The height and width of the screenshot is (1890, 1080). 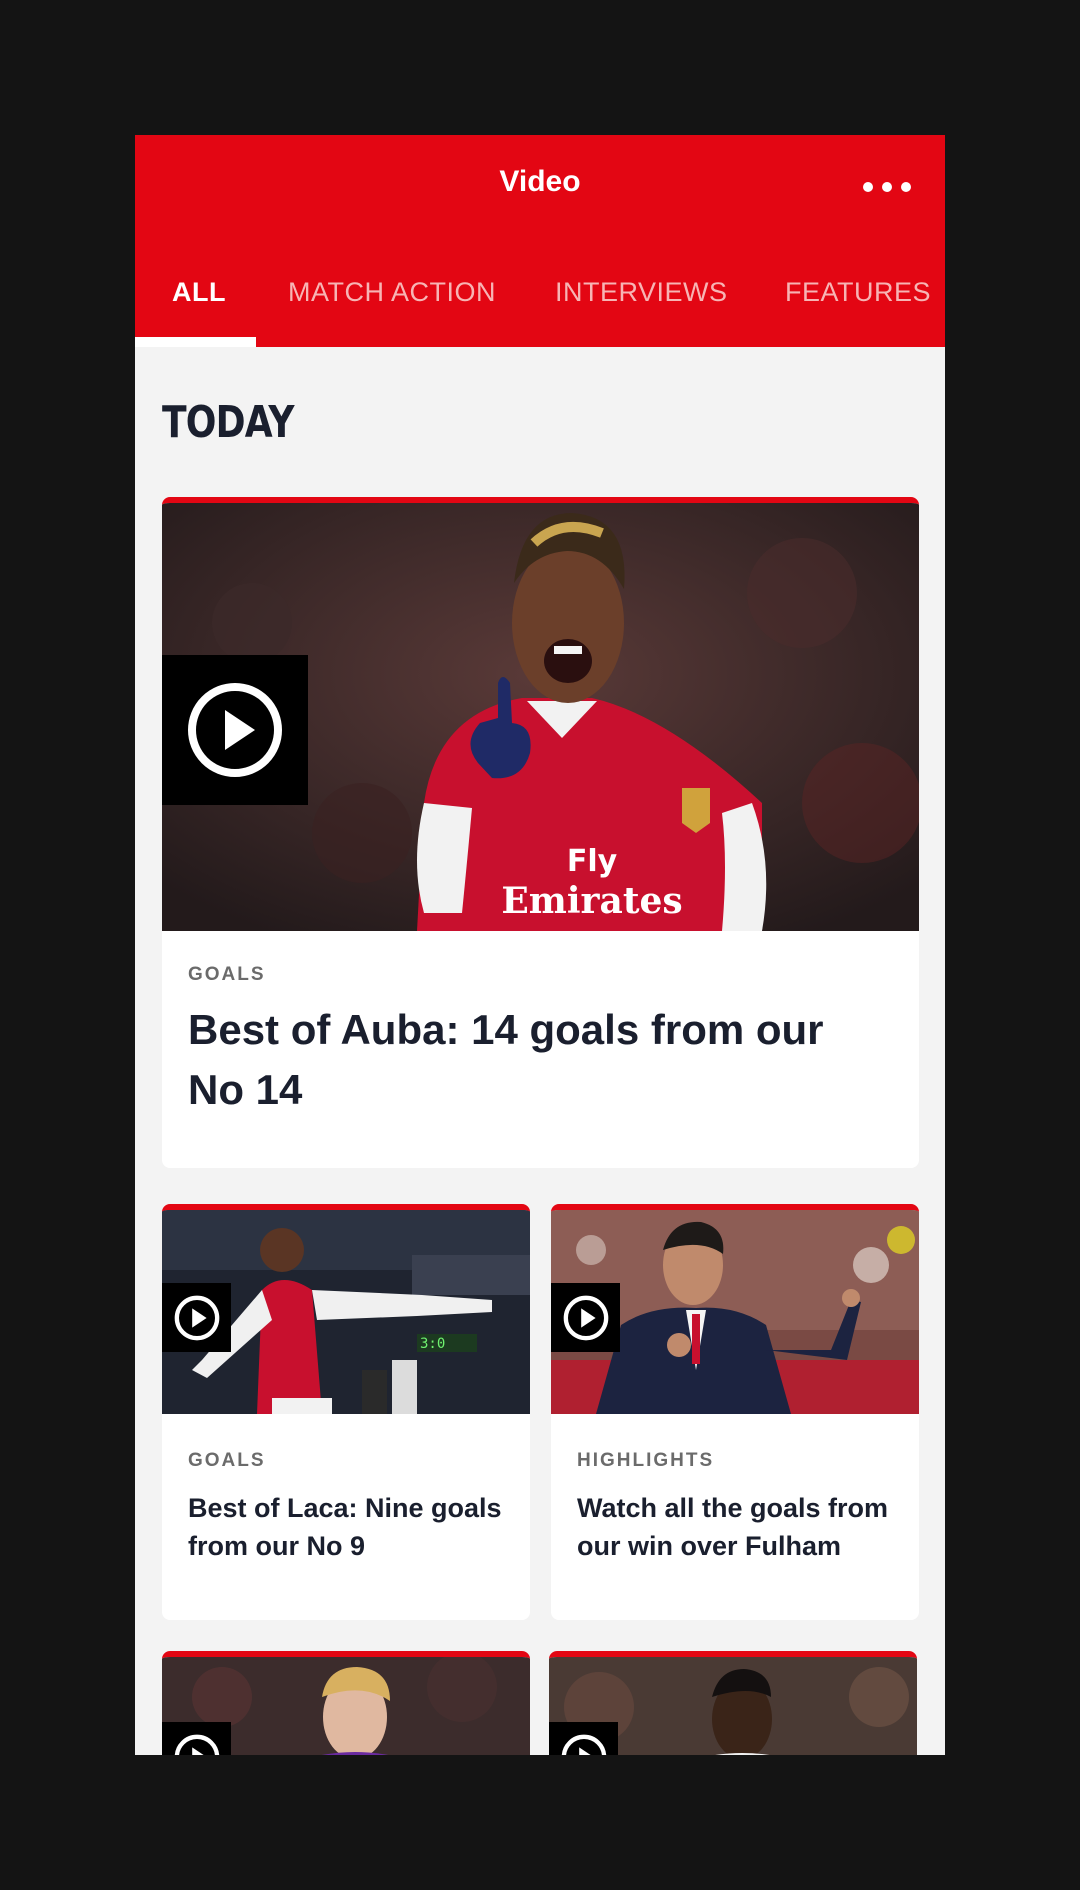 What do you see at coordinates (506, 1059) in the screenshot?
I see `video-title: Best of Auba: 14 goals from our No 14` at bounding box center [506, 1059].